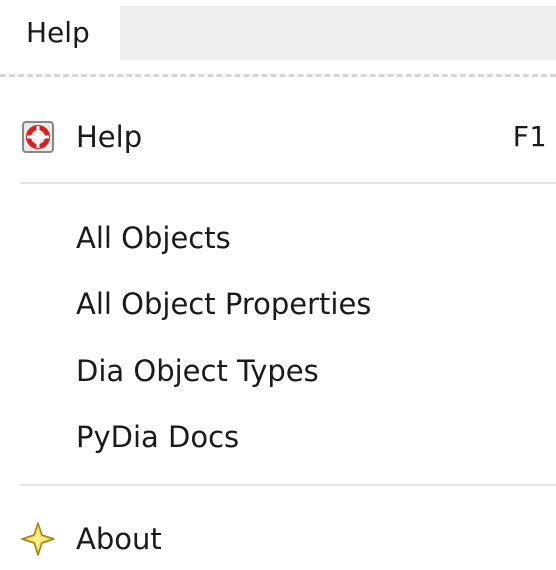 The image size is (556, 570). I want to click on menu-item-all-object-properties-label: All Object Properties, so click(224, 304).